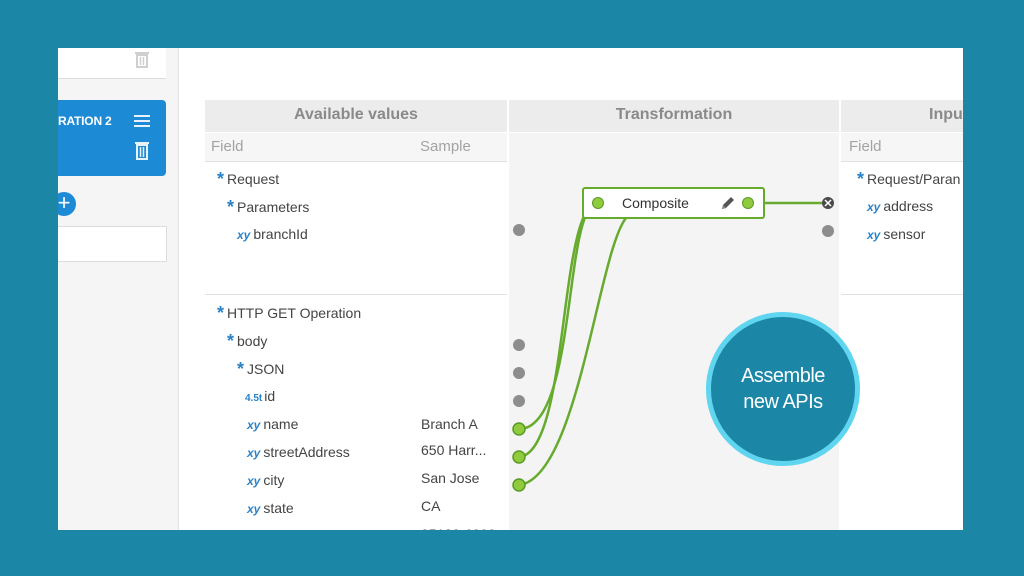 This screenshot has width=1024, height=576. Describe the element at coordinates (674, 147) in the screenshot. I see `column-header` at that location.